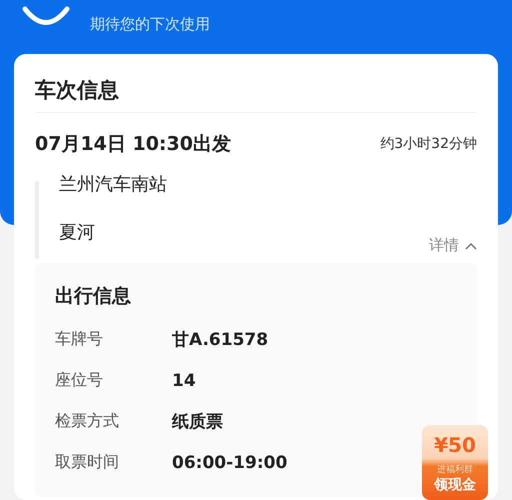 This screenshot has width=512, height=500. I want to click on coupon-badge: ¥50 进福利群 领现金, so click(455, 462).